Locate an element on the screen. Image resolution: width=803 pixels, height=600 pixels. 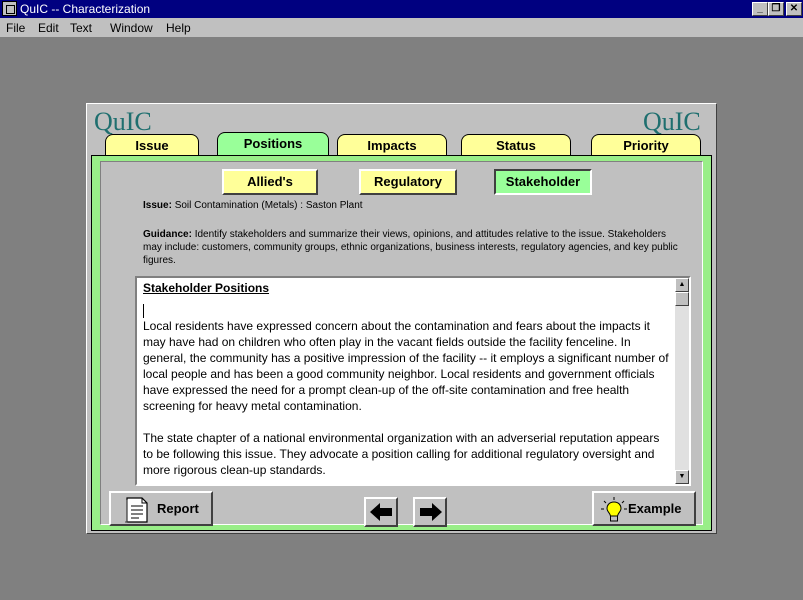
tab-issue: Issue is located at coordinates (152, 145).